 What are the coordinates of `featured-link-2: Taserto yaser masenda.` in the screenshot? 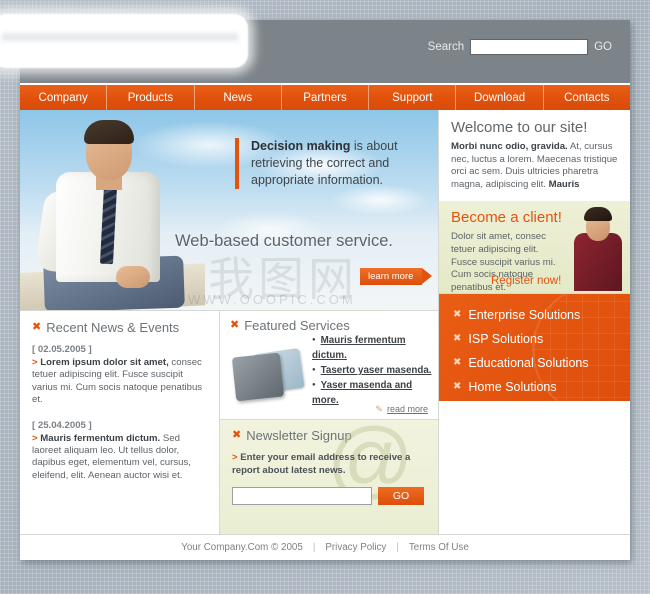 It's located at (375, 370).